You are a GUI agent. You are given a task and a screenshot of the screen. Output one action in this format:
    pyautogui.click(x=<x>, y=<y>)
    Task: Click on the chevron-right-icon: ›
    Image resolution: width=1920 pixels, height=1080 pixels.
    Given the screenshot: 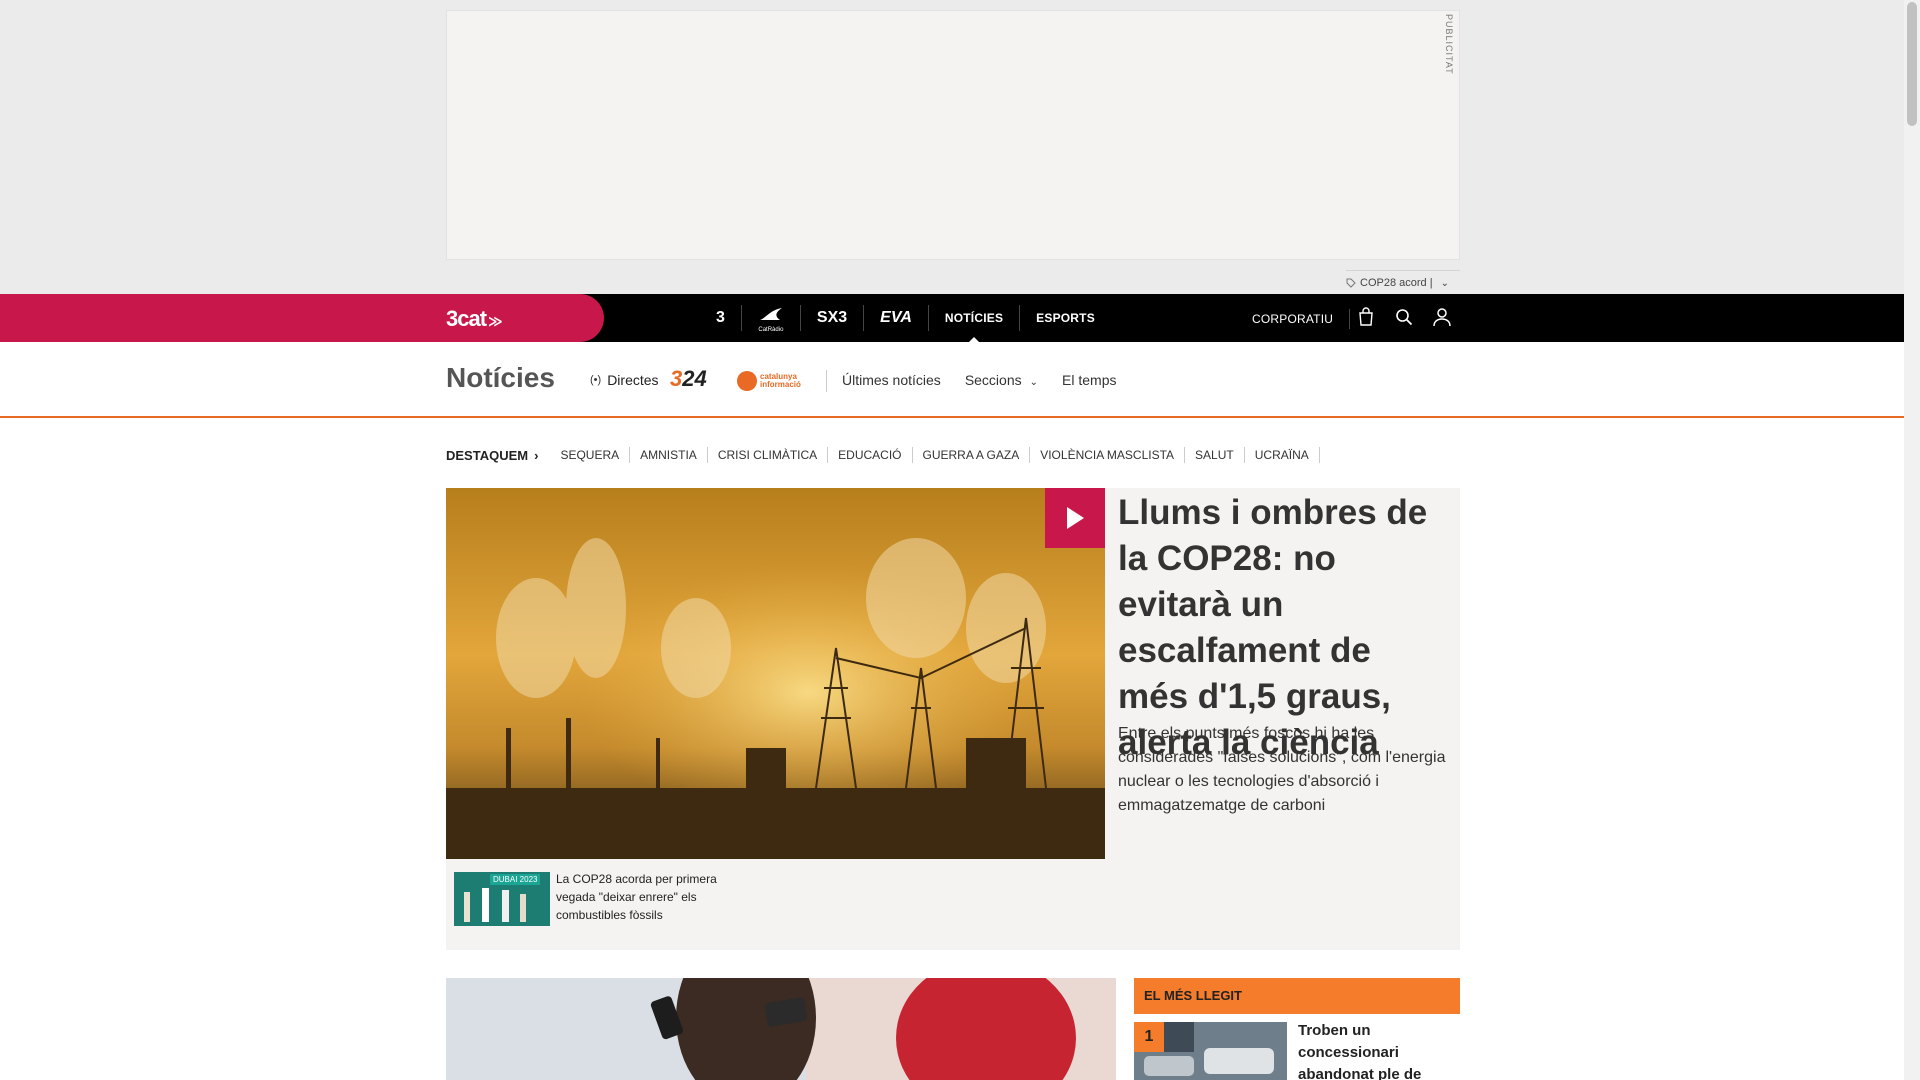 What is the action you would take?
    pyautogui.click(x=536, y=455)
    